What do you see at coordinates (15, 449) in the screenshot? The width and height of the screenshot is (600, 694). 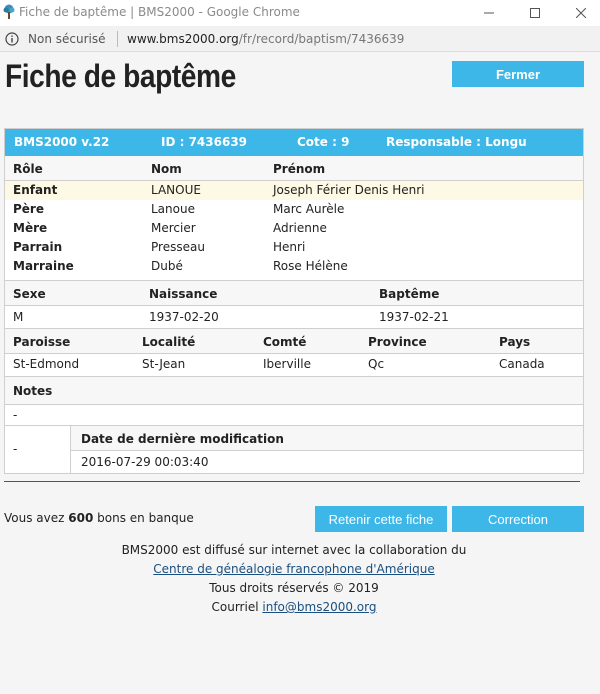 I see `modification-left: -` at bounding box center [15, 449].